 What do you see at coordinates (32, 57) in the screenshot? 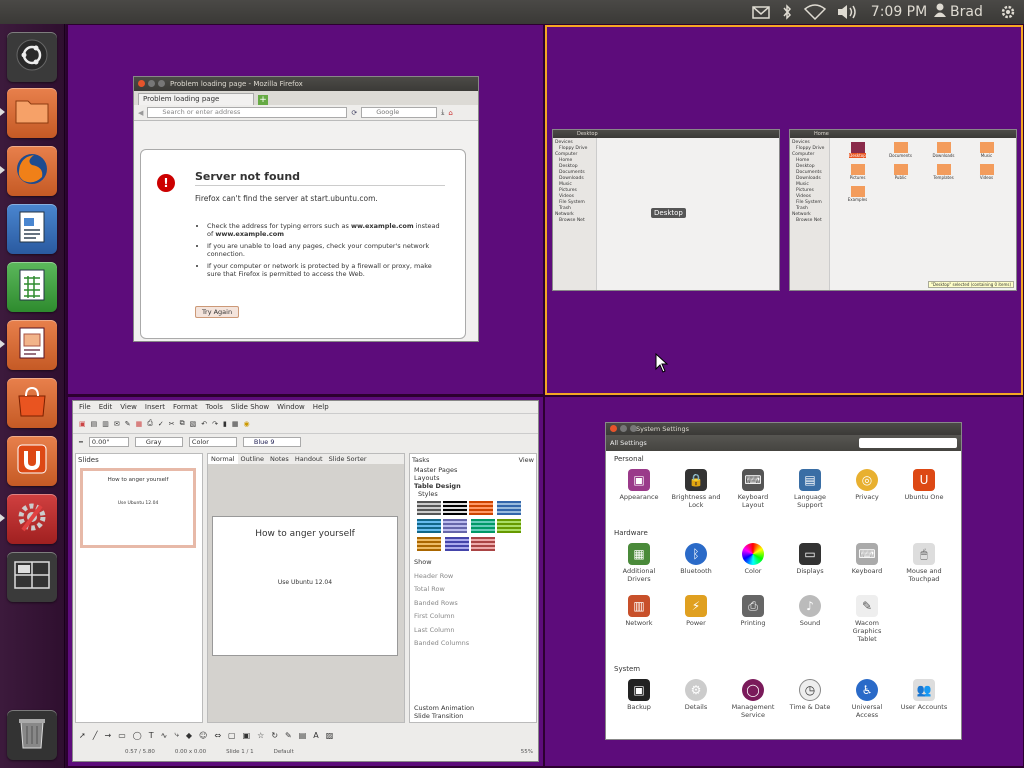
I see `dash-home-button` at bounding box center [32, 57].